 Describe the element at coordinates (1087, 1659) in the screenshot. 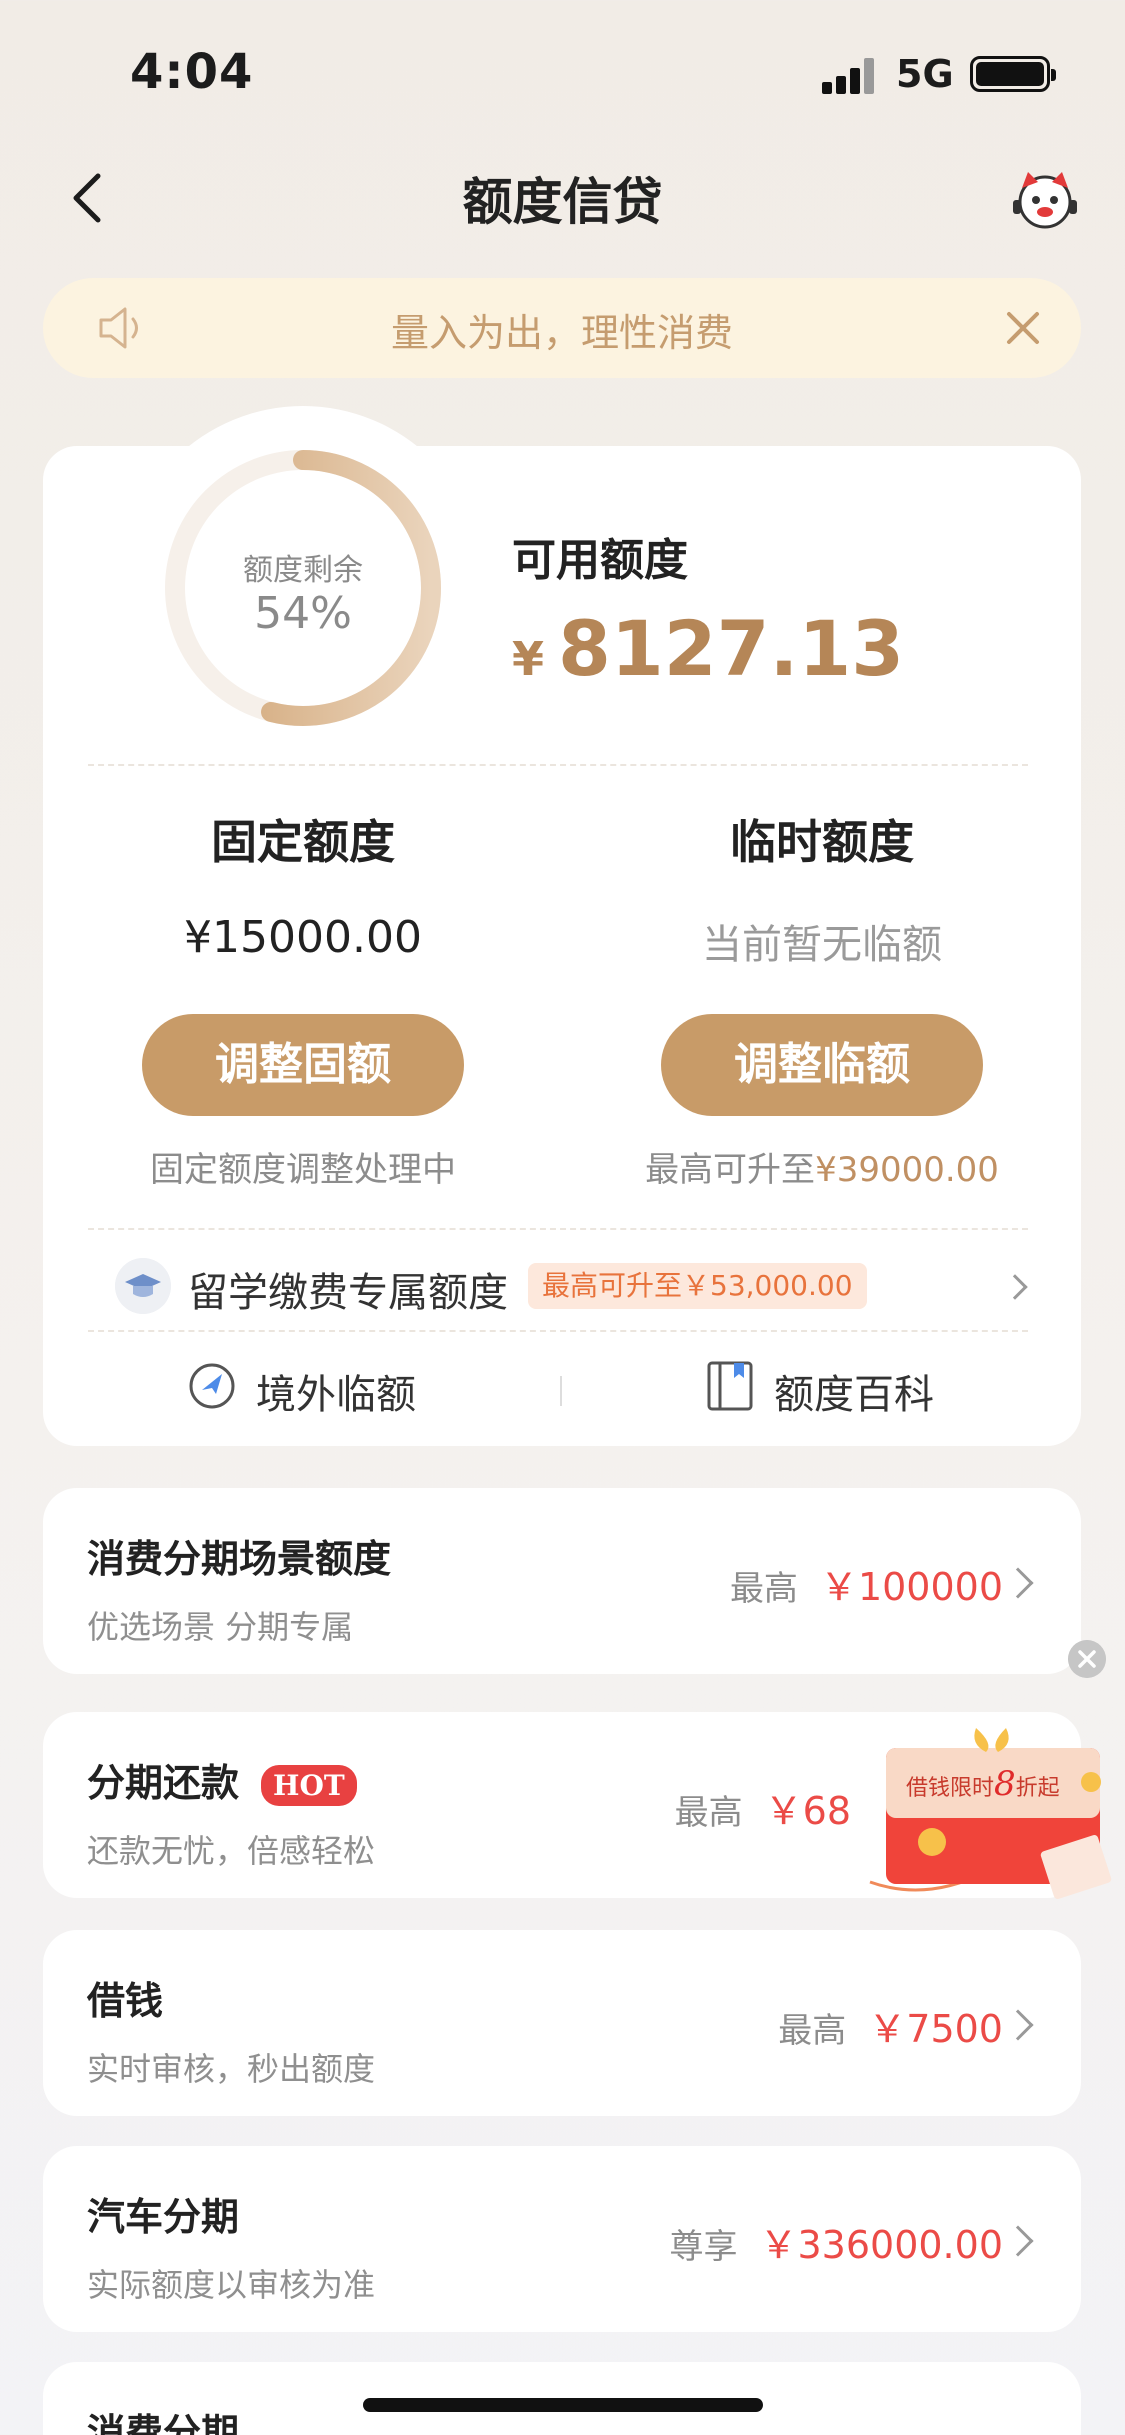

I see `close-promo-icon` at that location.